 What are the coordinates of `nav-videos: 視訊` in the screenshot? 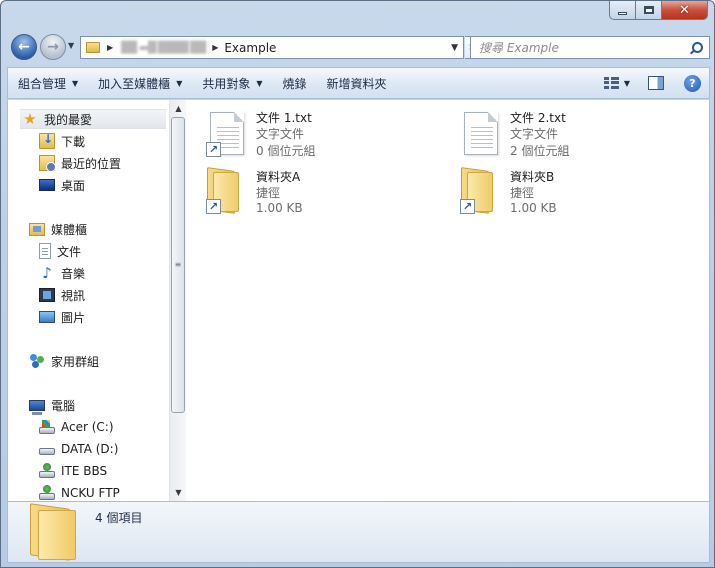 It's located at (62, 295).